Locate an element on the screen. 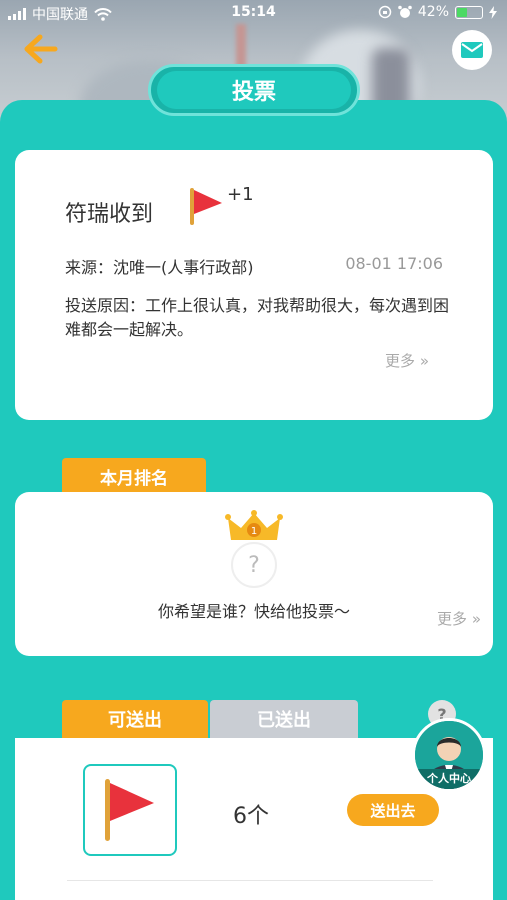  send-button: 送出去 is located at coordinates (393, 810).